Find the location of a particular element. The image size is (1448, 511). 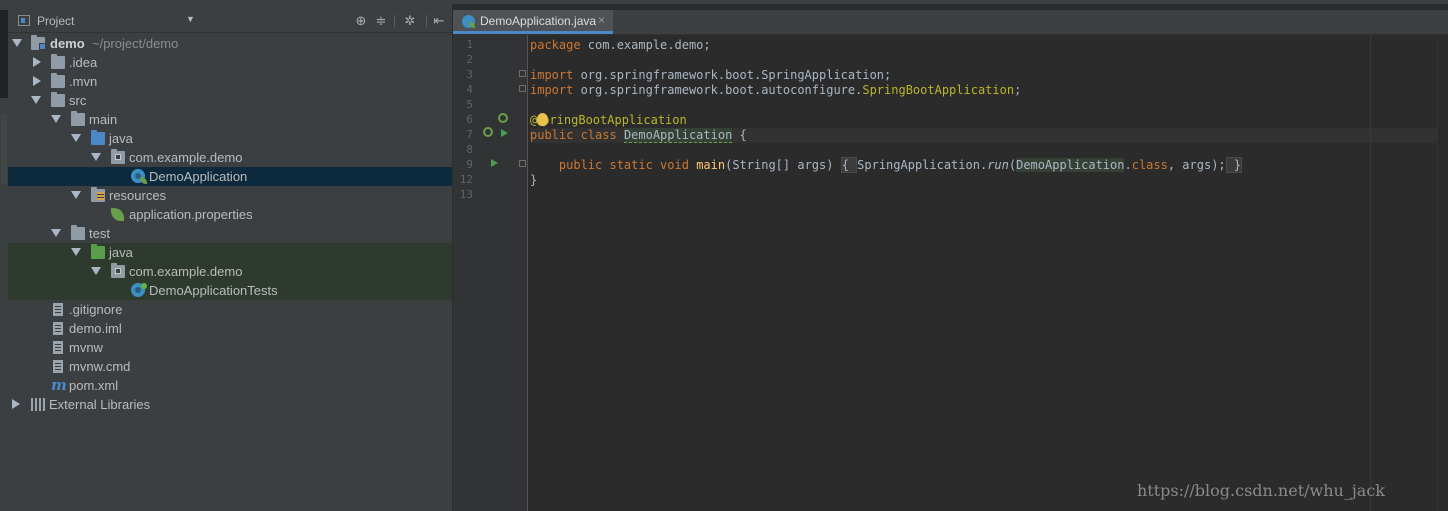

tree-node-demo-application-tests: DemoApplicationTests is located at coordinates (230, 290).